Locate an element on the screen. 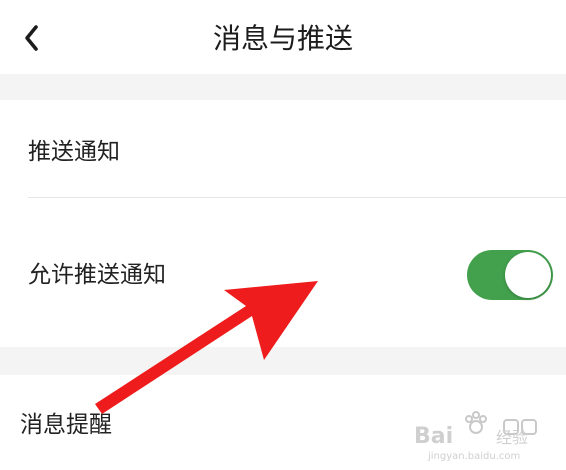  page-title: 消息与推送 is located at coordinates (282, 38).